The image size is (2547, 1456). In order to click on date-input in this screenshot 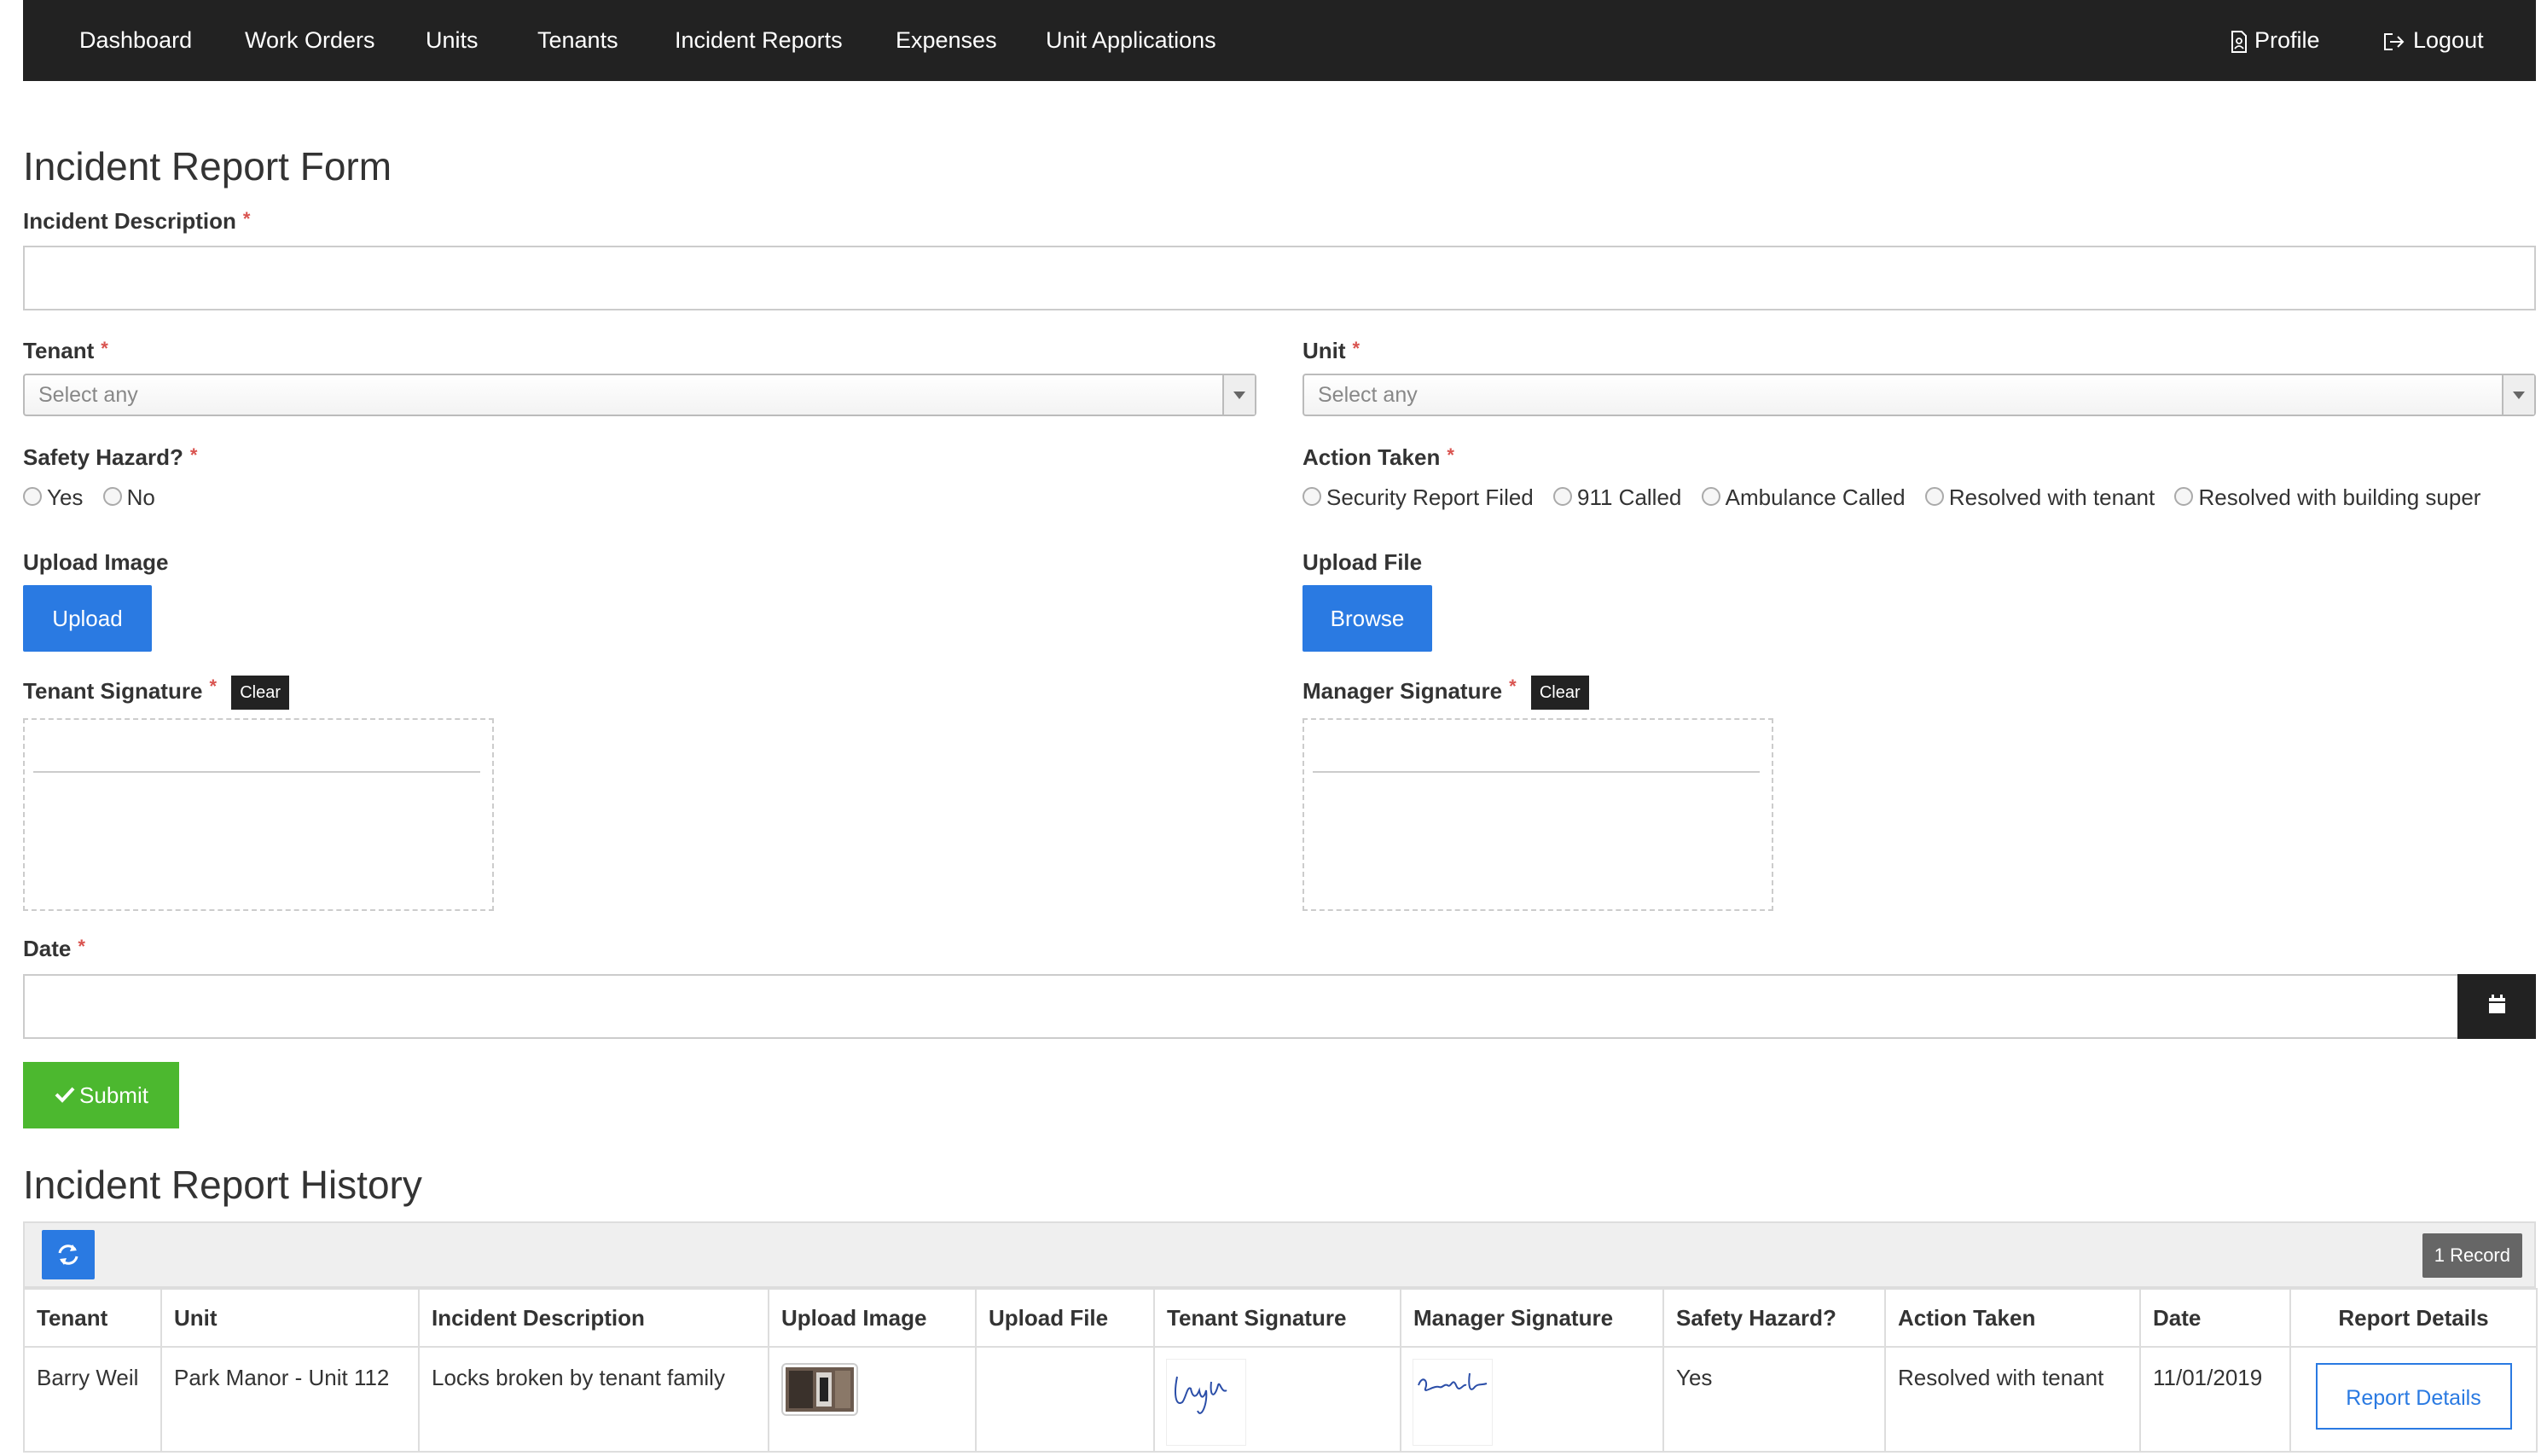, I will do `click(1241, 1006)`.